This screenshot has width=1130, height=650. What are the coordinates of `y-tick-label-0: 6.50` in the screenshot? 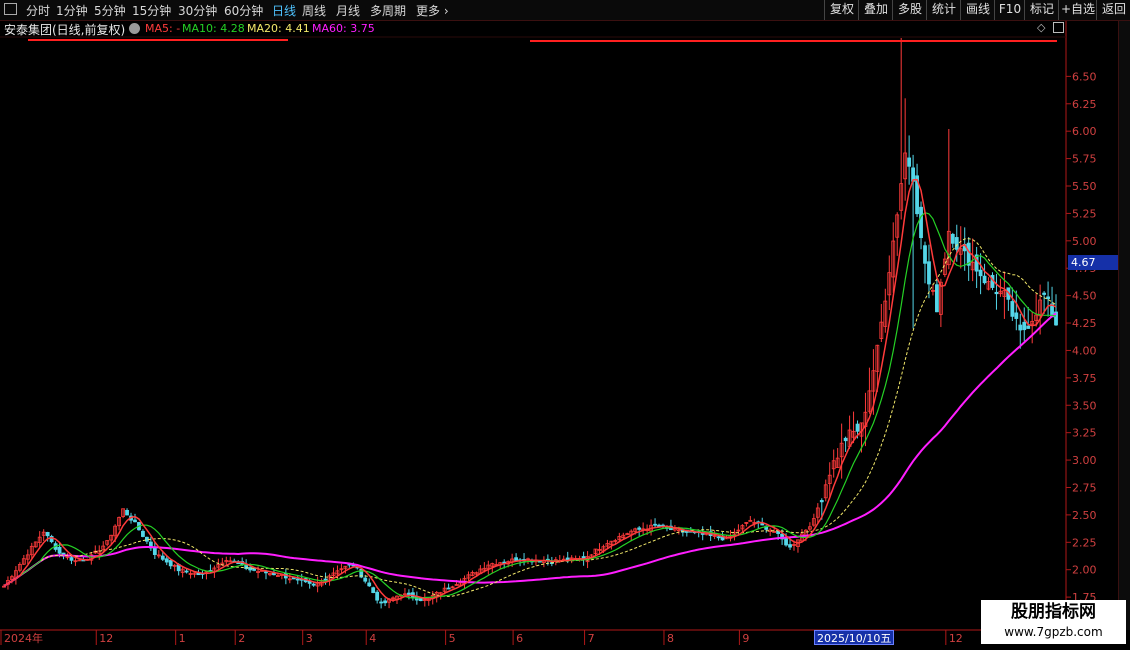 It's located at (1084, 76).